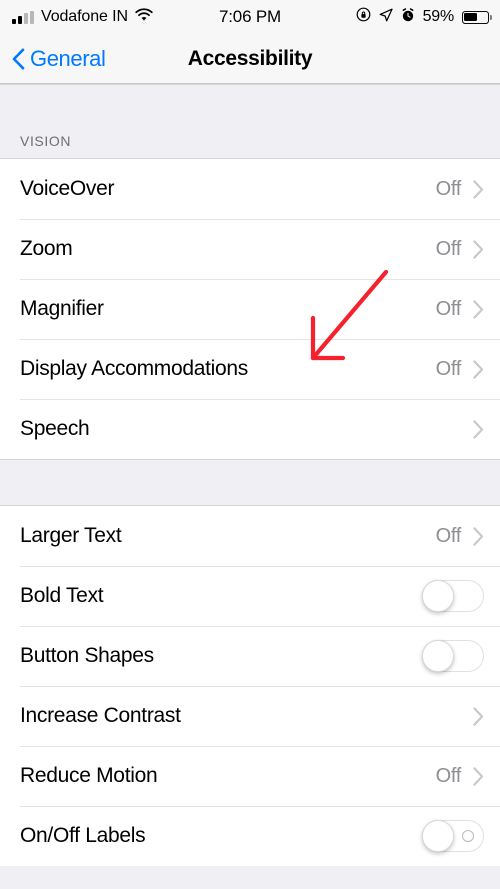 The image size is (500, 889). Describe the element at coordinates (250, 596) in the screenshot. I see `settings-row-bold-text: Bold Text` at that location.